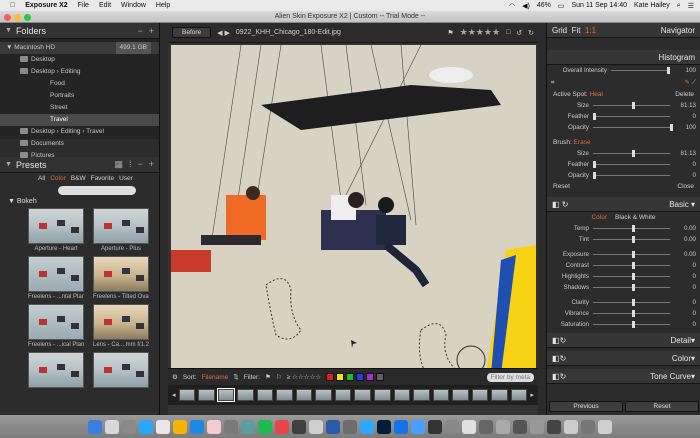 The image size is (700, 438). What do you see at coordinates (163, 5) in the screenshot?
I see `menu-help: Help` at bounding box center [163, 5].